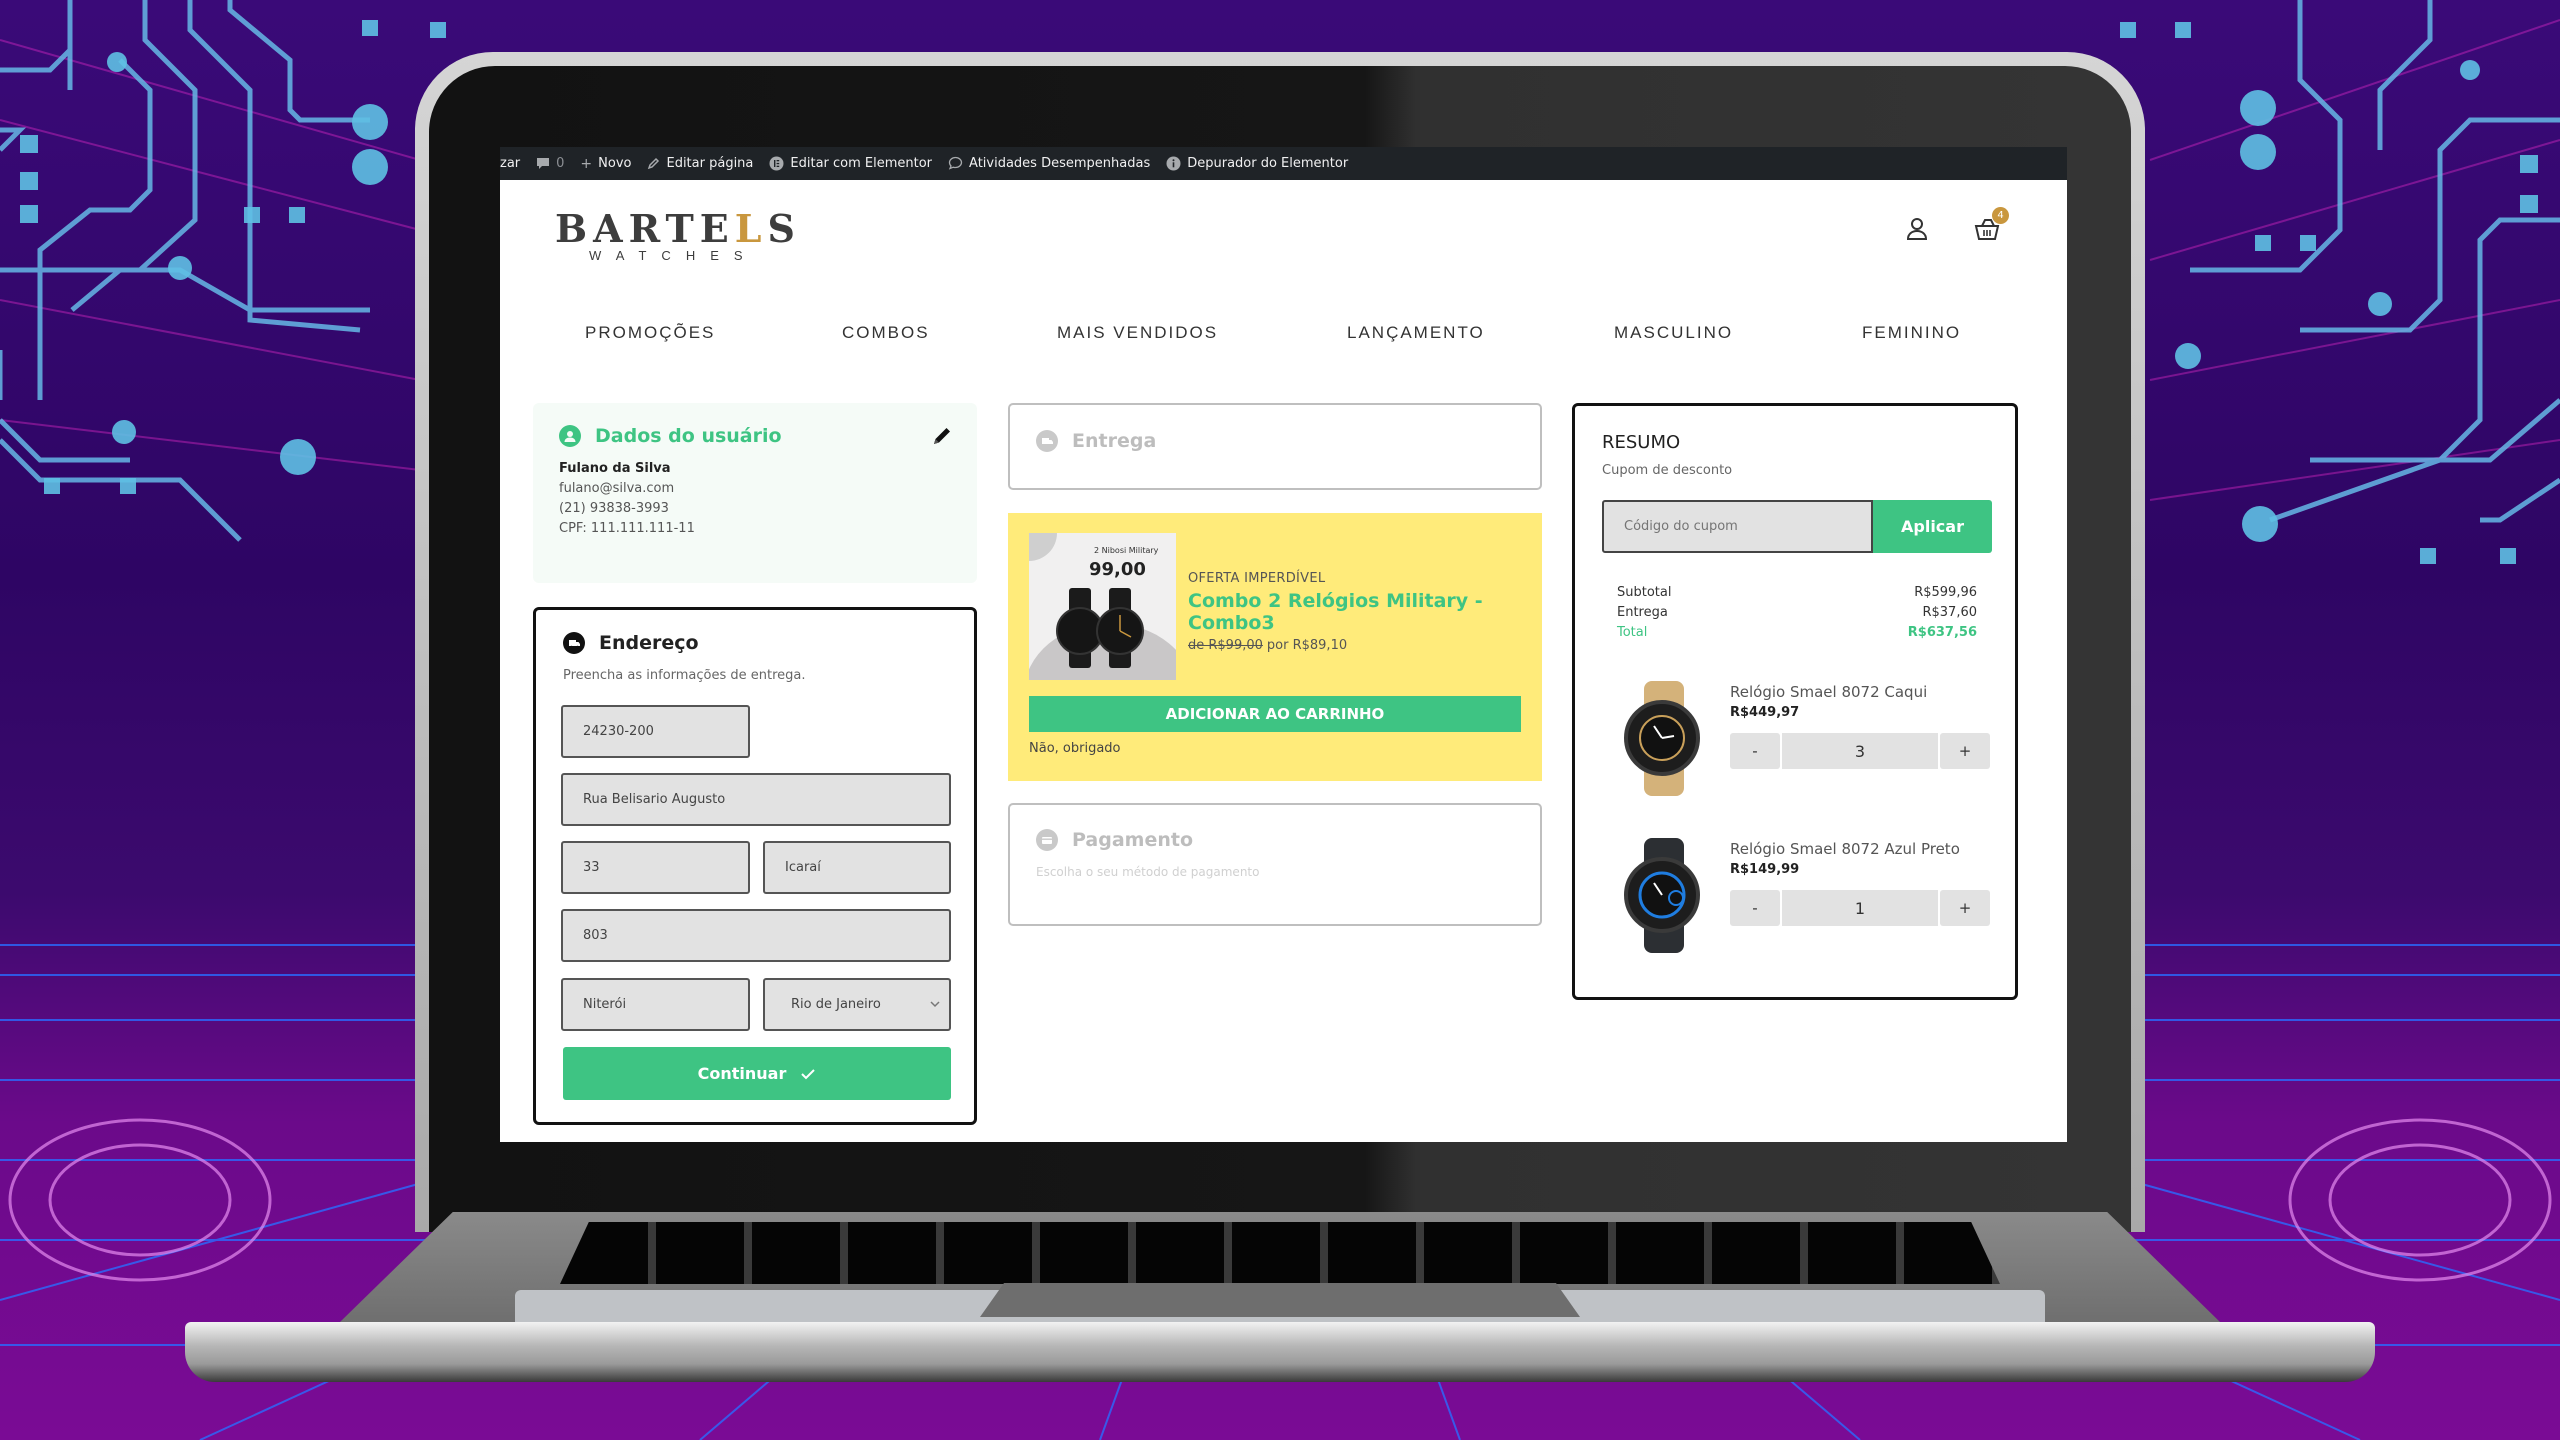  Describe the element at coordinates (1307, 645) in the screenshot. I see `offer-new-price: por R$89,10` at that location.